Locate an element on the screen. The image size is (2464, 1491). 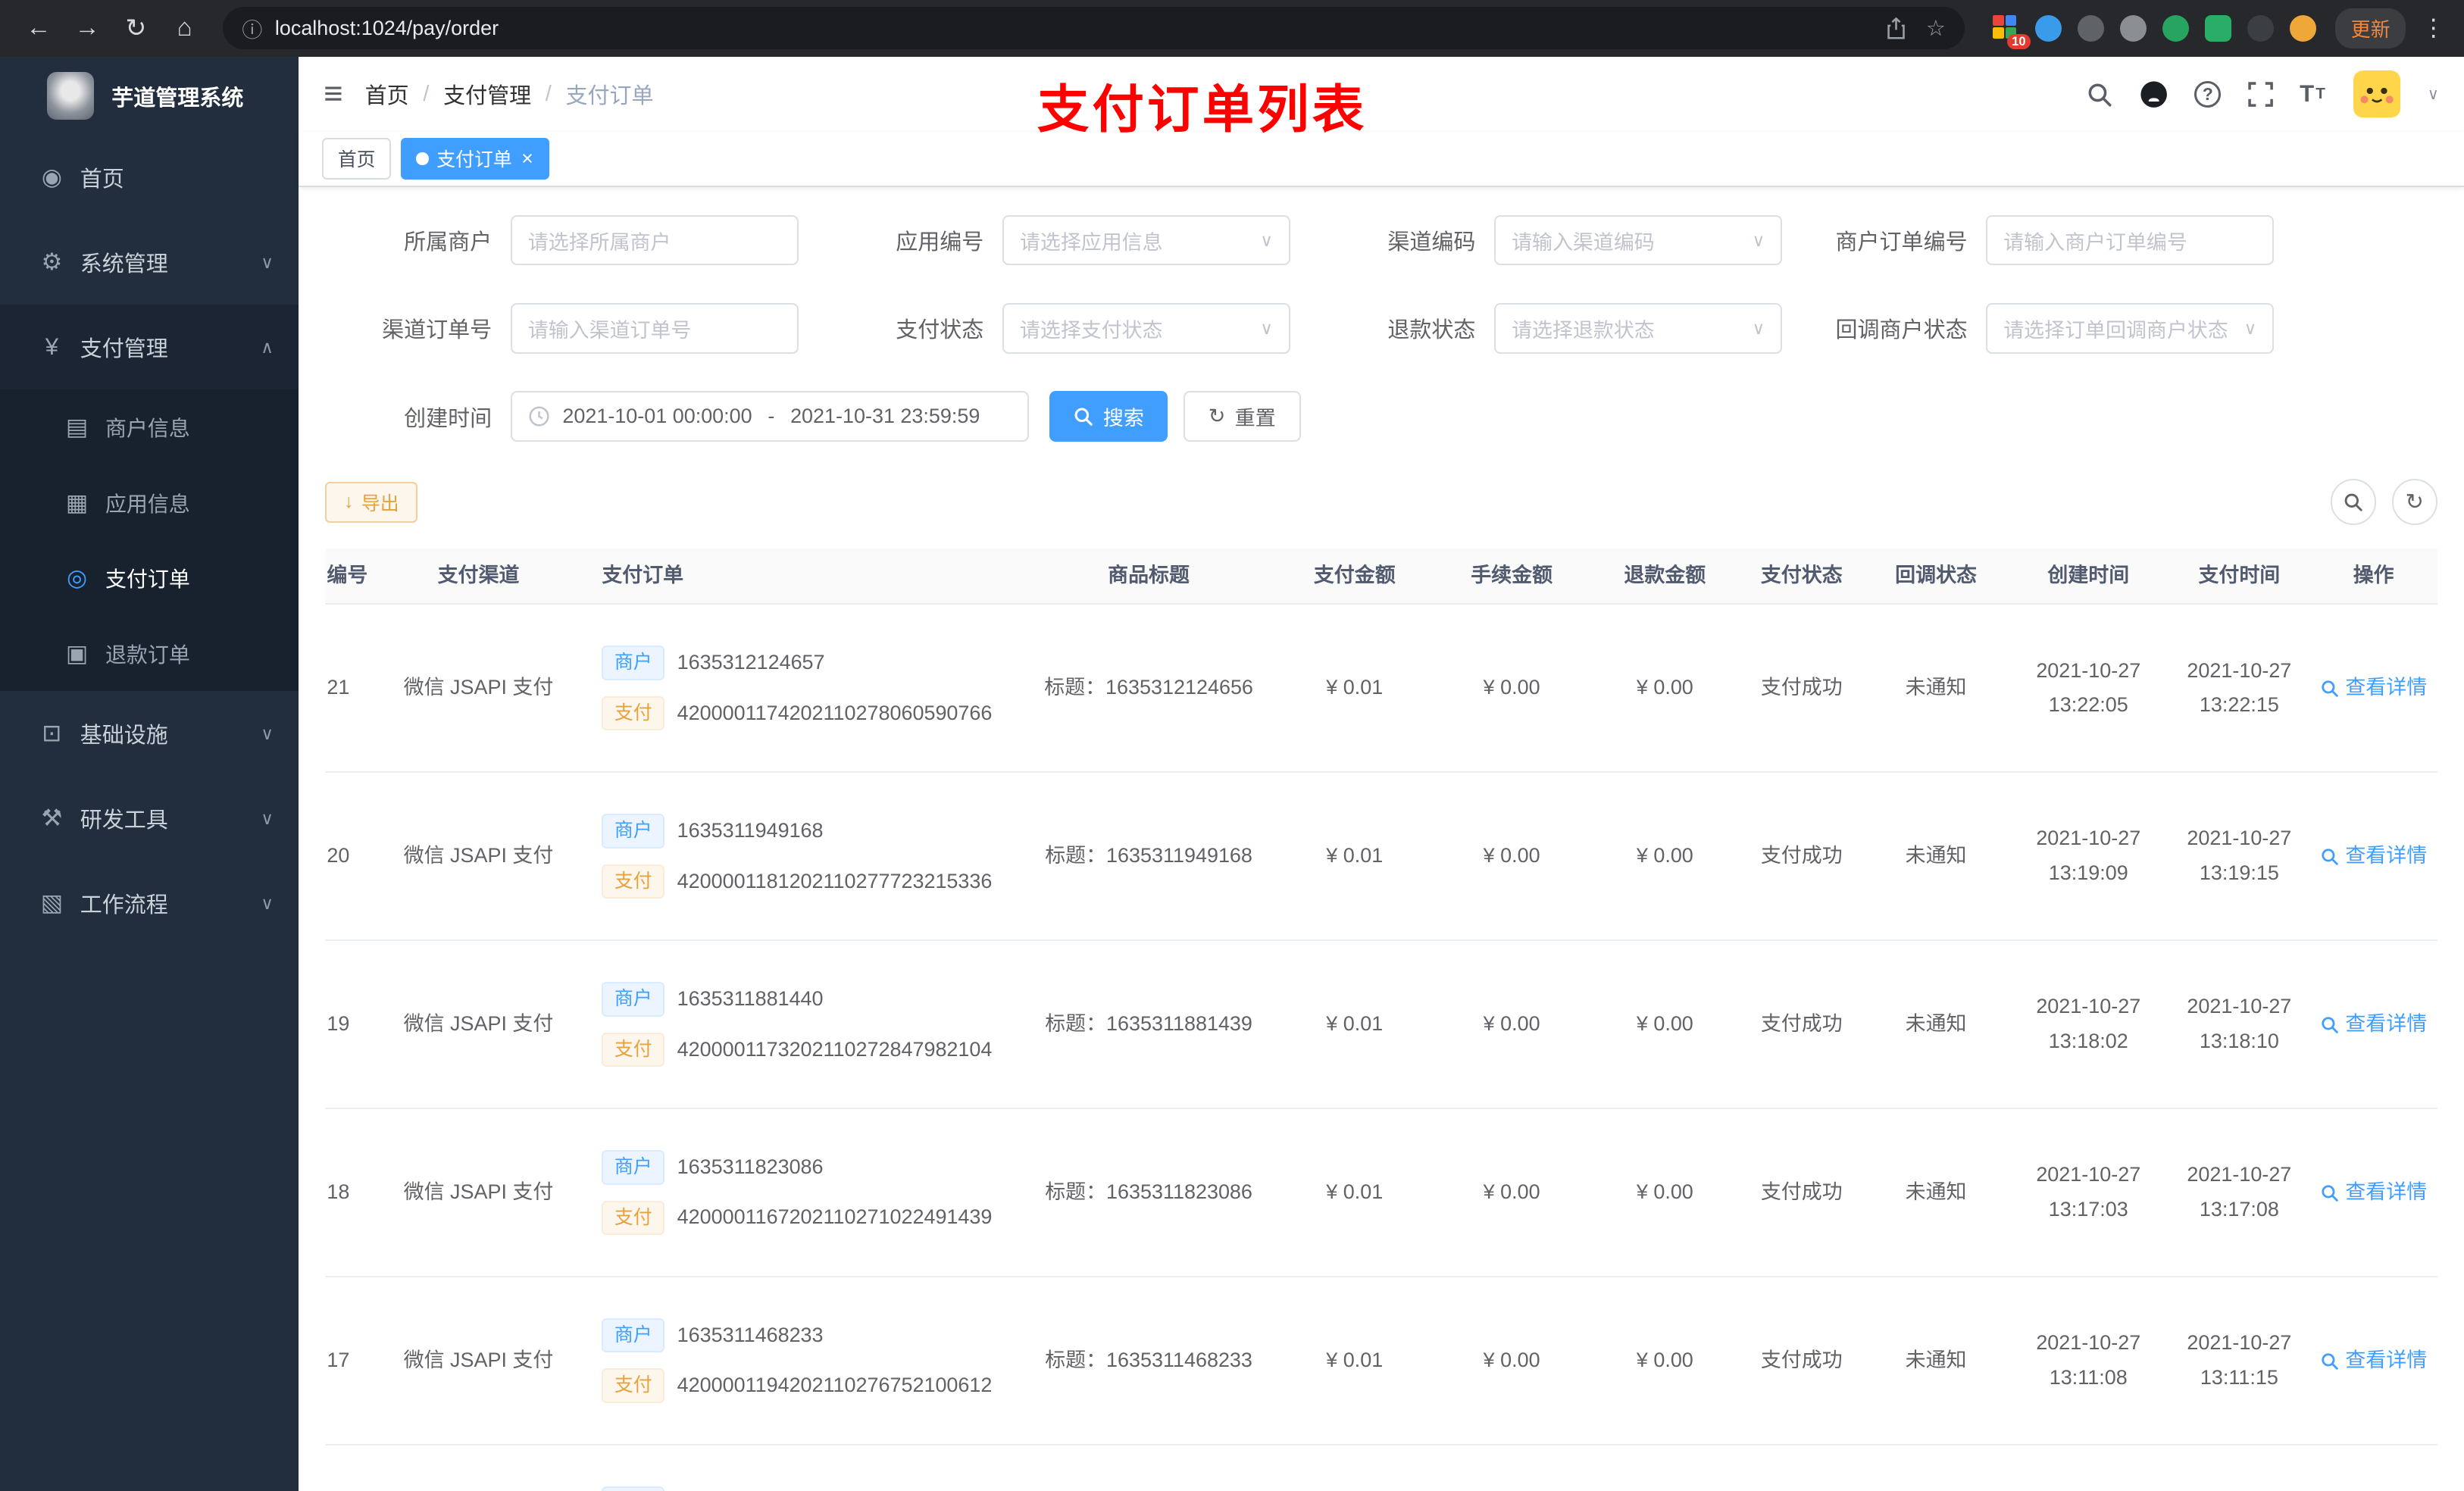
pay-tag: 支付 is located at coordinates (633, 713).